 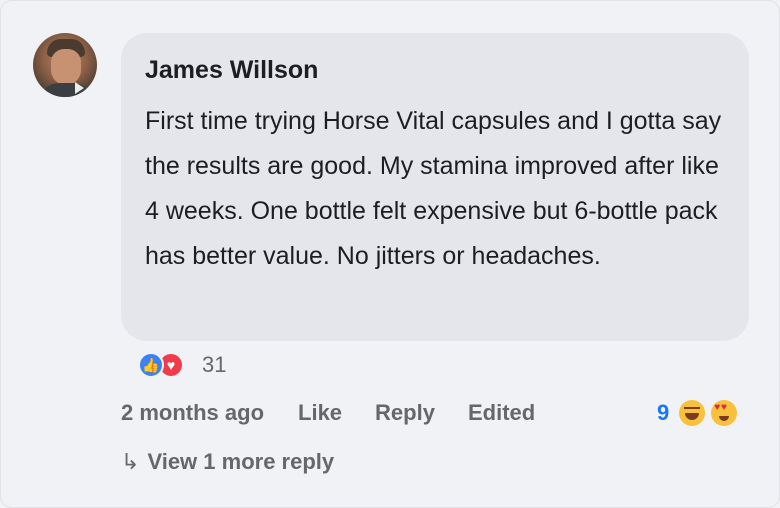 I want to click on reaction-count: 31, so click(x=214, y=364).